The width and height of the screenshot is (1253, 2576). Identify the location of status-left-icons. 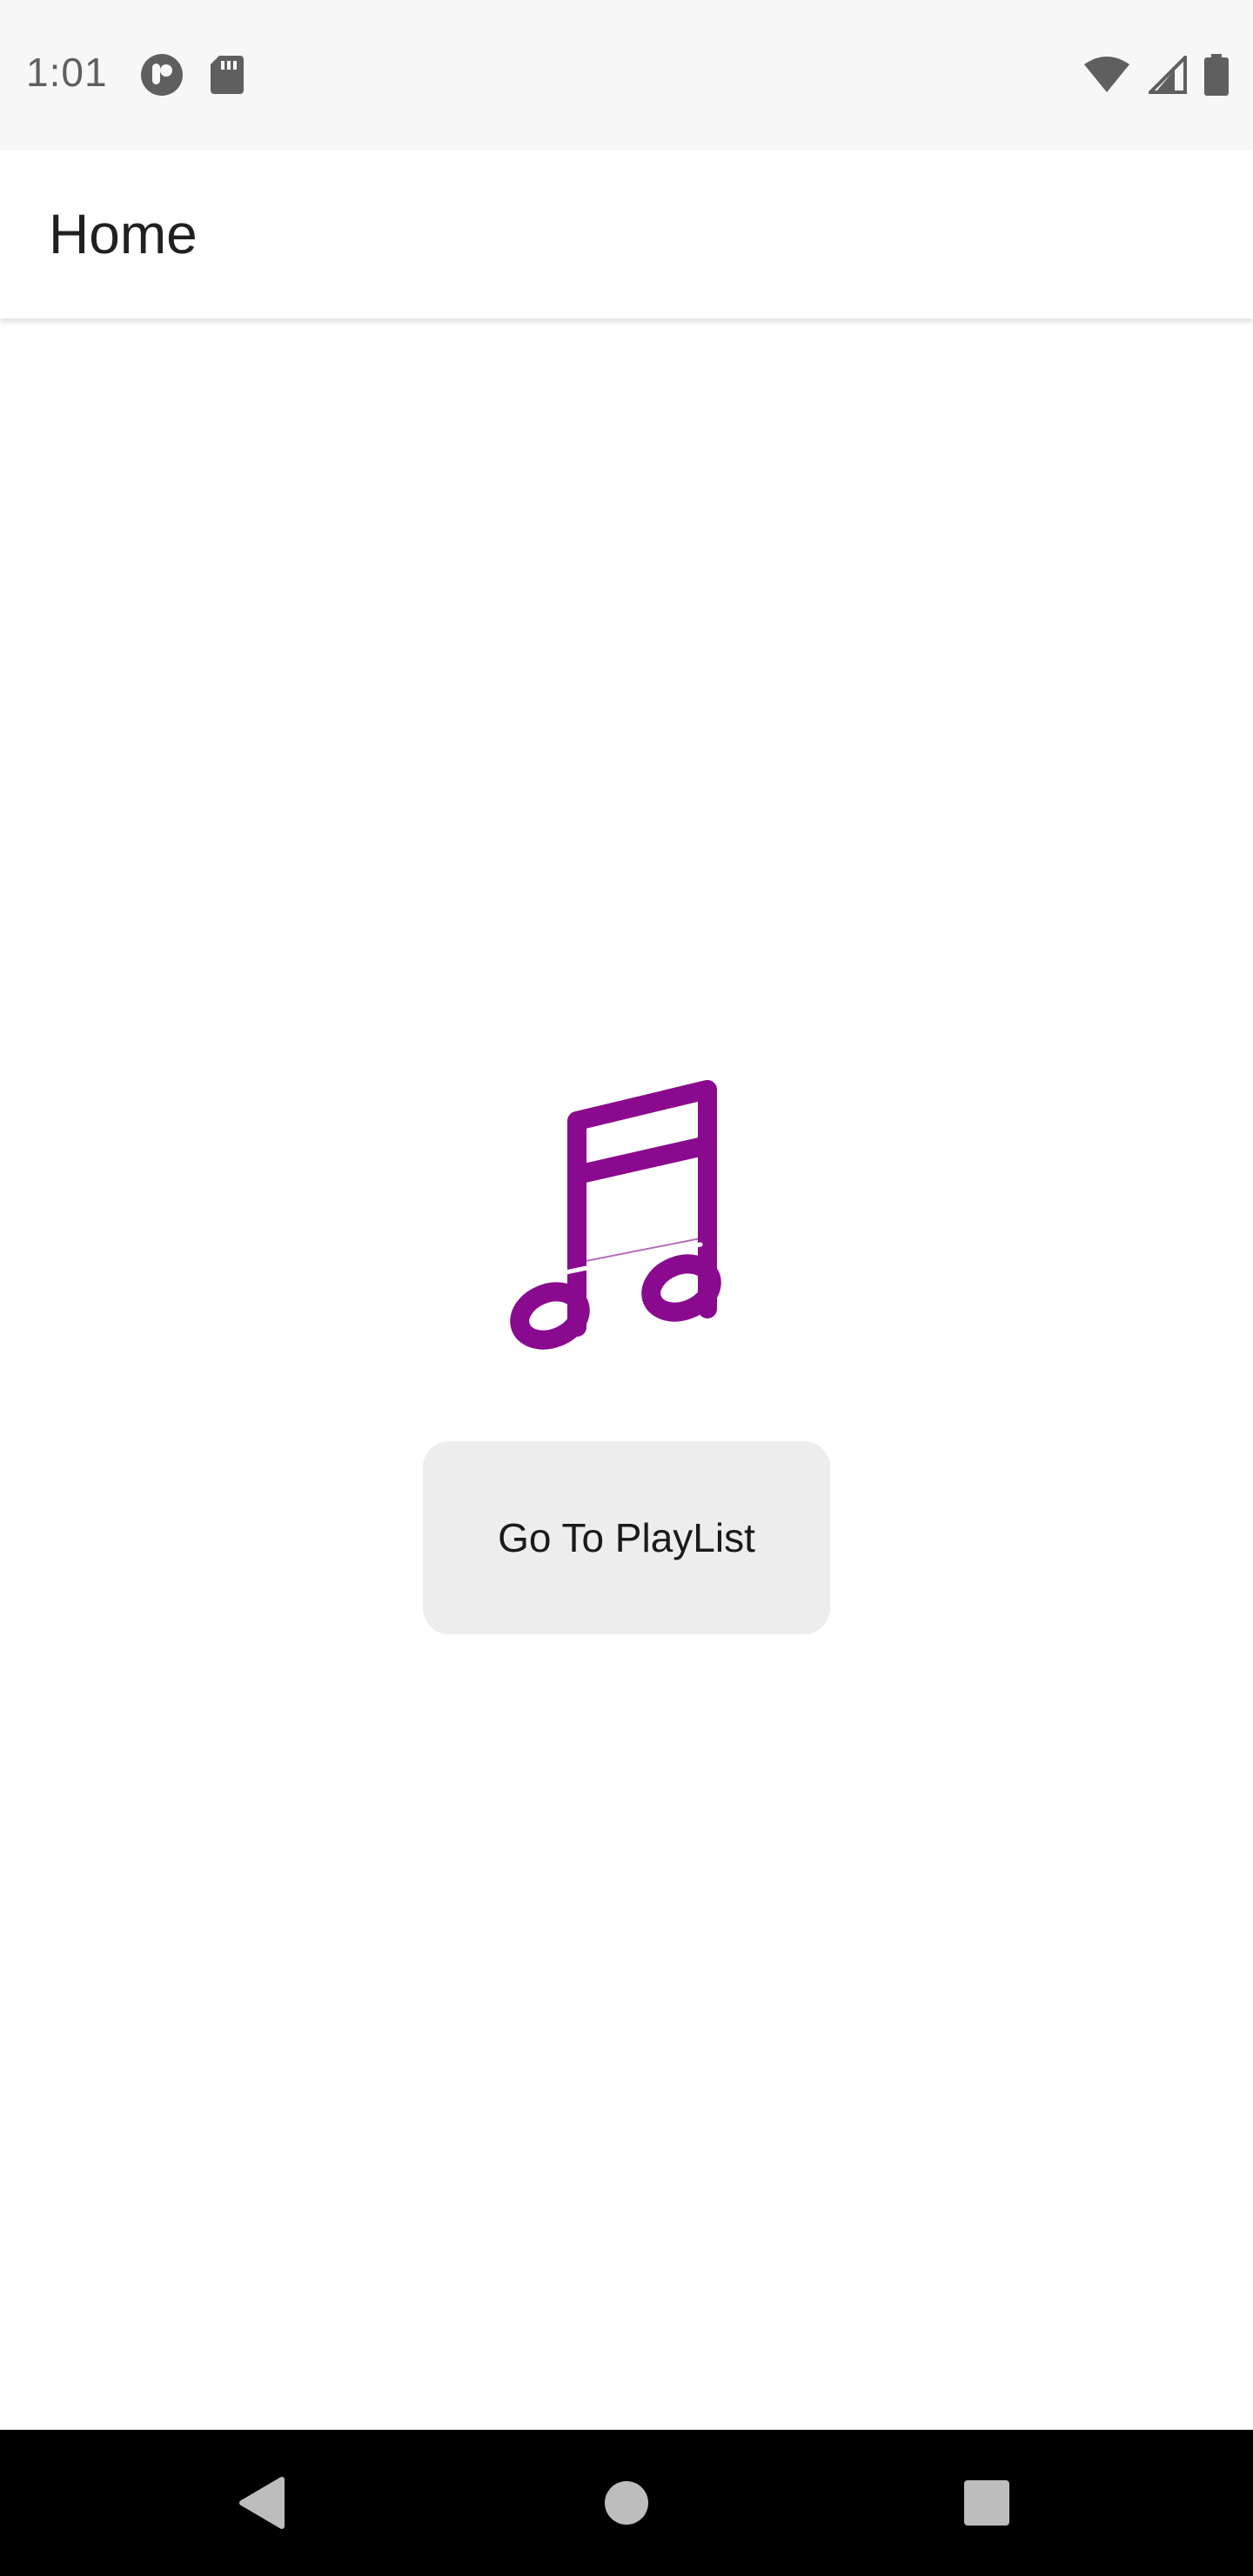
(192, 74).